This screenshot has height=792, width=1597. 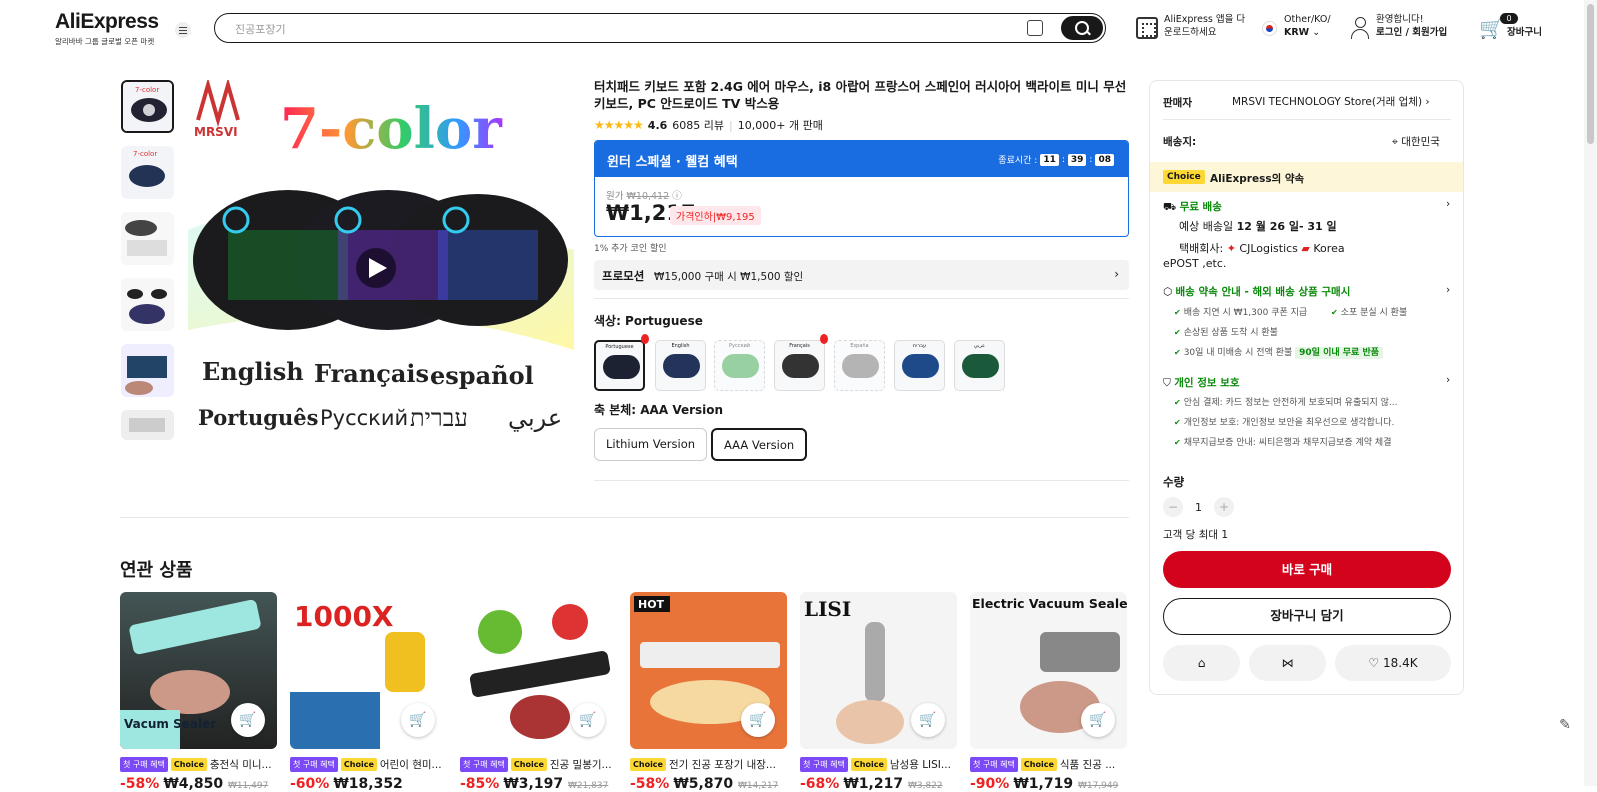 I want to click on brand-logo: MRSVI, so click(x=217, y=109).